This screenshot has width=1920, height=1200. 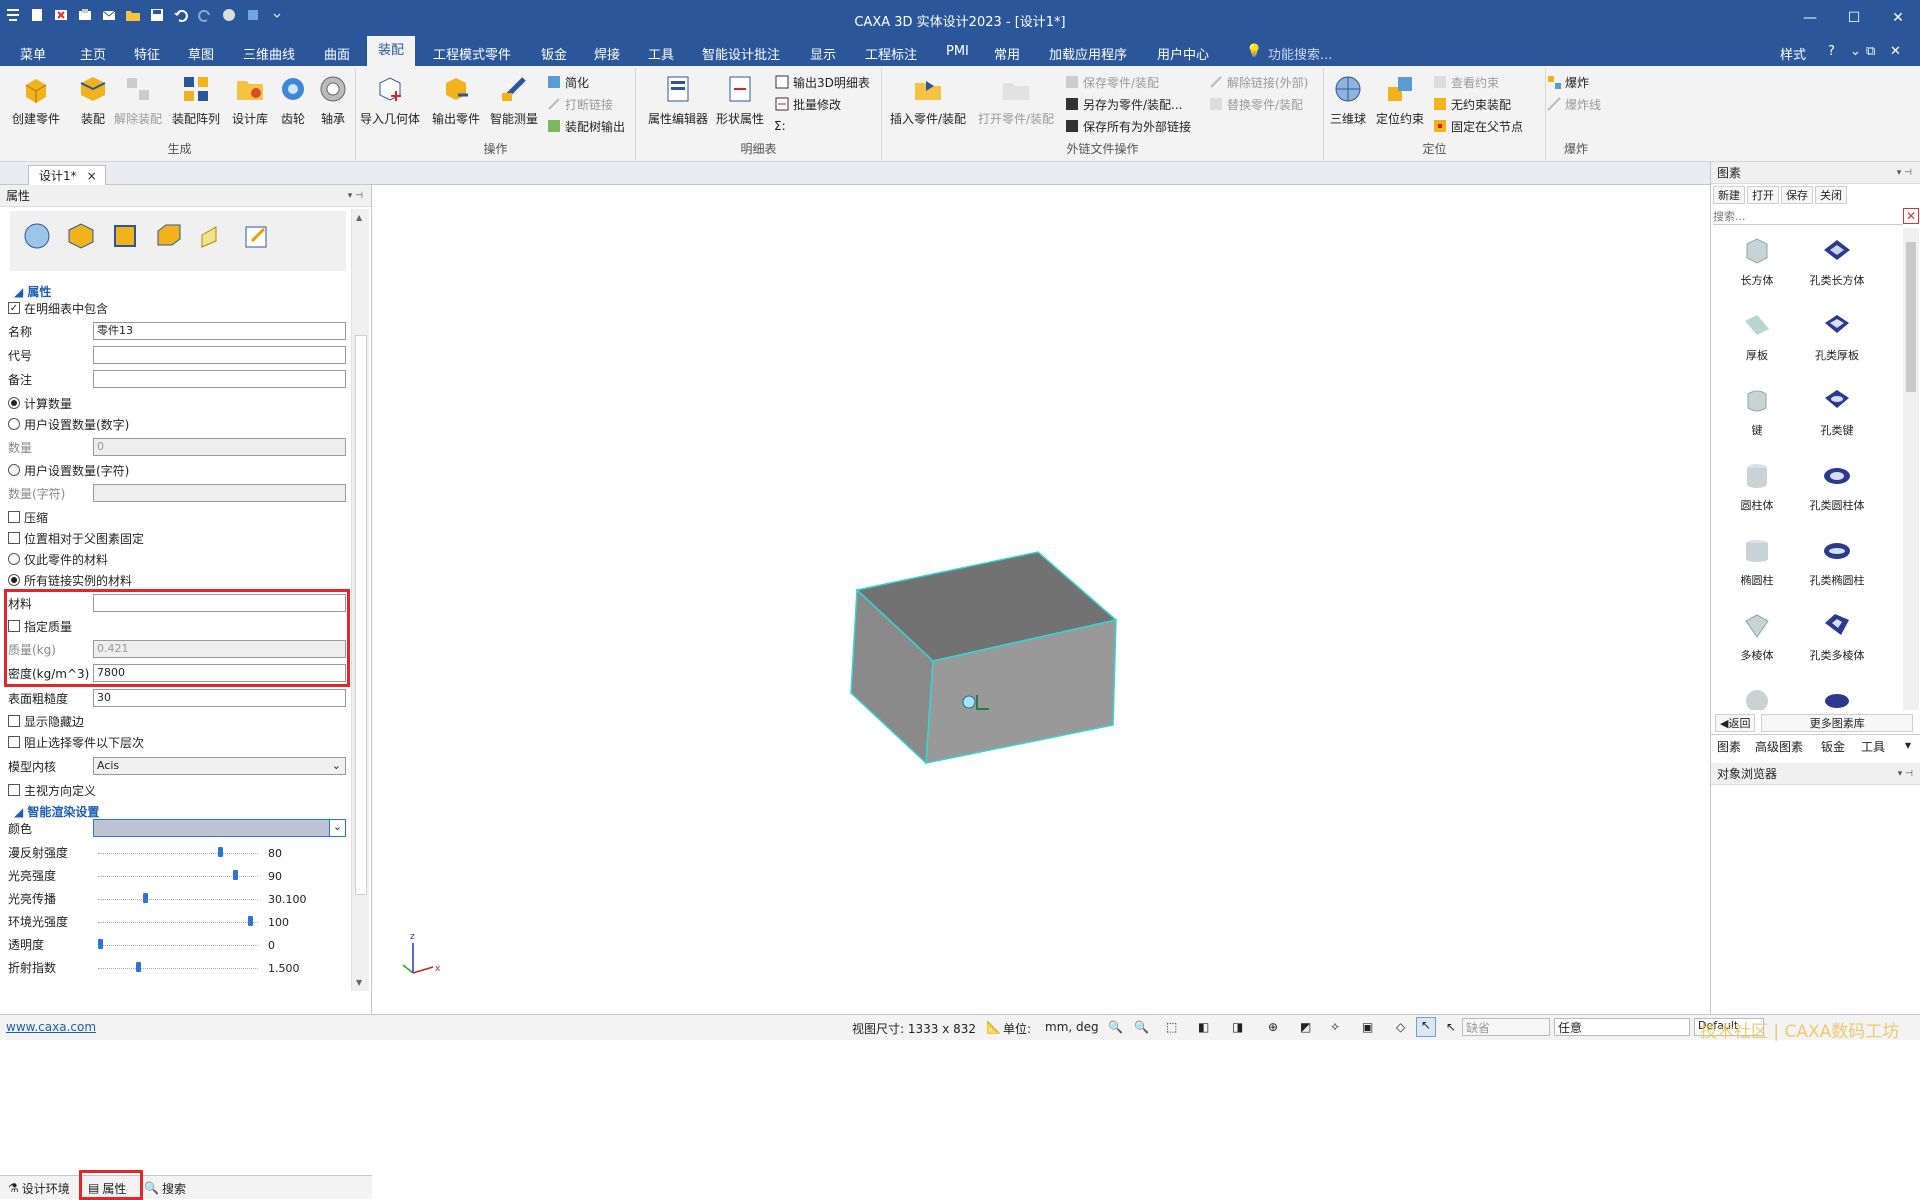 I want to click on explode-button: 爆炸, so click(x=1567, y=82).